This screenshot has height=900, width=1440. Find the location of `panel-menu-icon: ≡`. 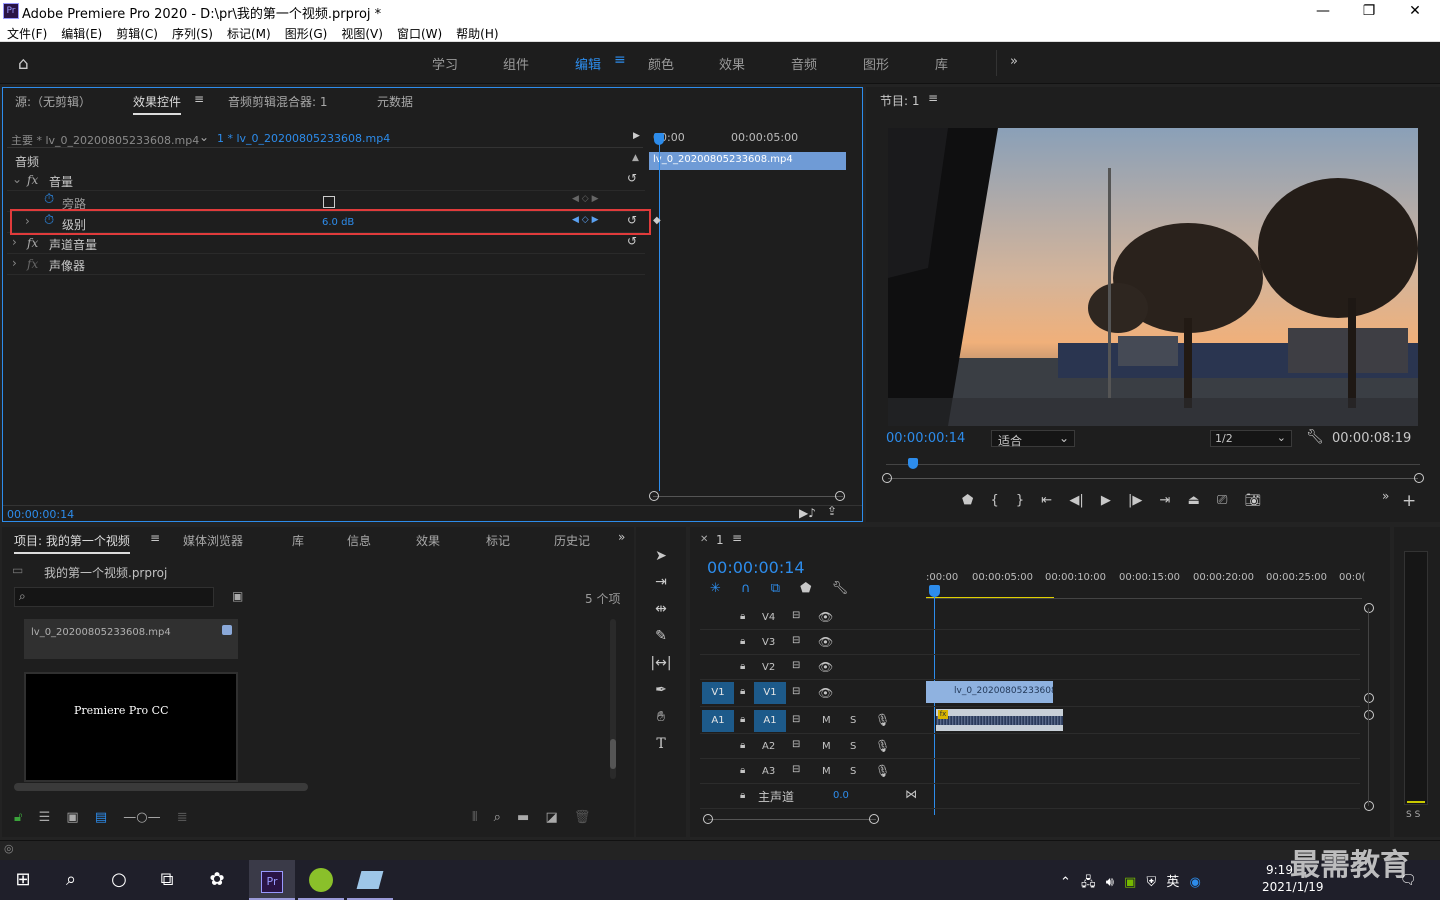

panel-menu-icon: ≡ is located at coordinates (933, 98).